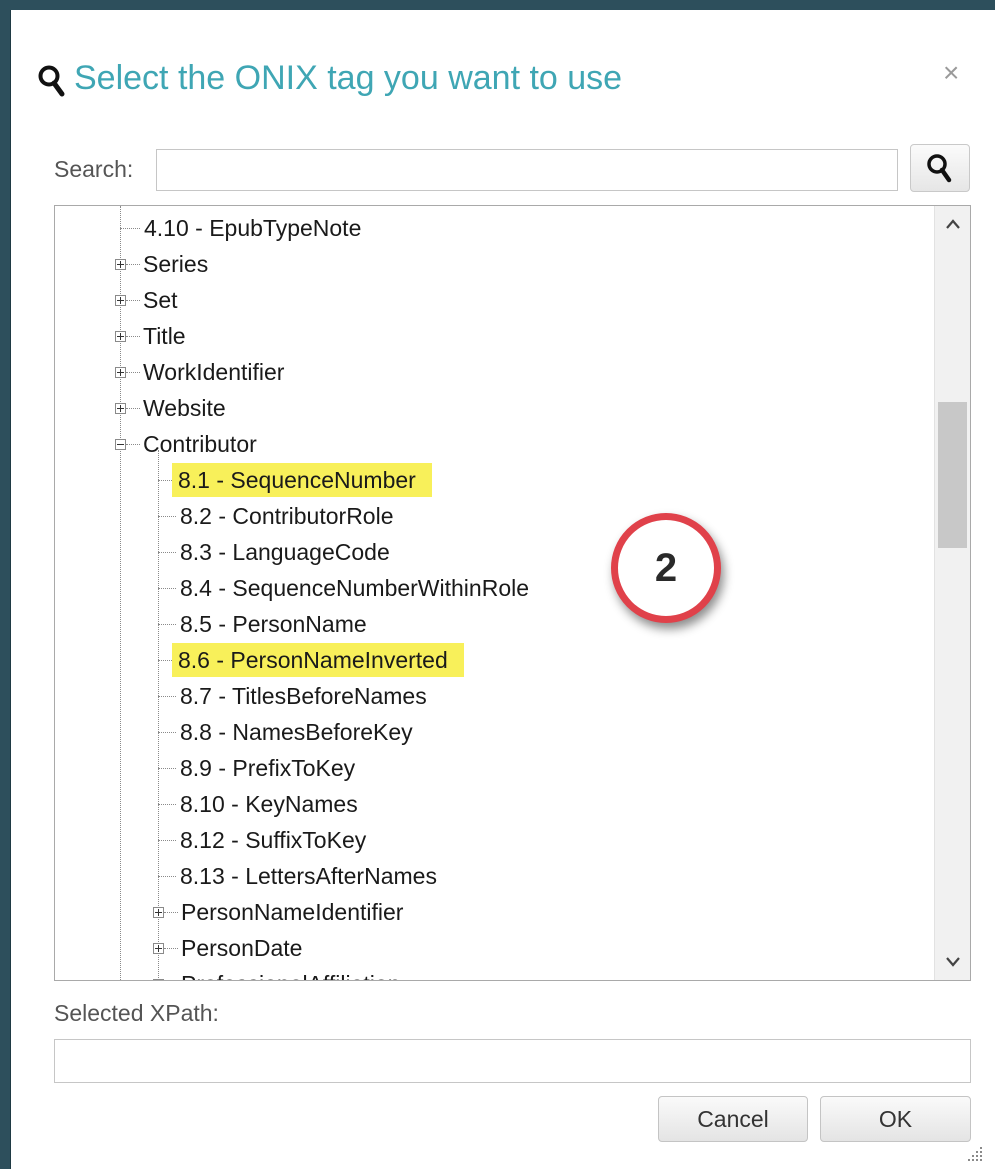 Image resolution: width=995 pixels, height=1169 pixels. I want to click on tree-item-title: Title, so click(149, 336).